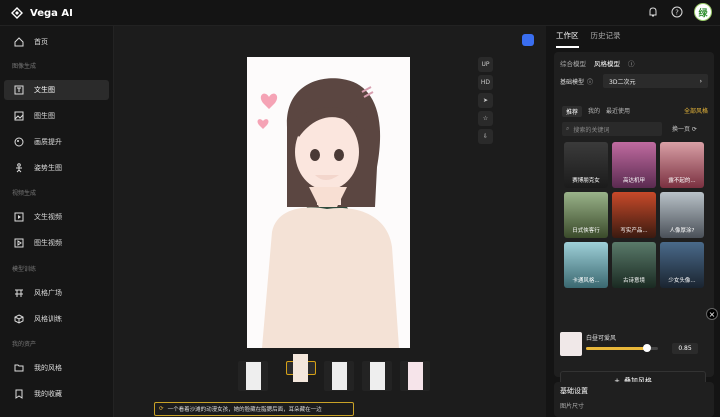 This screenshot has height=417, width=720. Describe the element at coordinates (634, 265) in the screenshot. I see `style-card: 古诗意境` at that location.